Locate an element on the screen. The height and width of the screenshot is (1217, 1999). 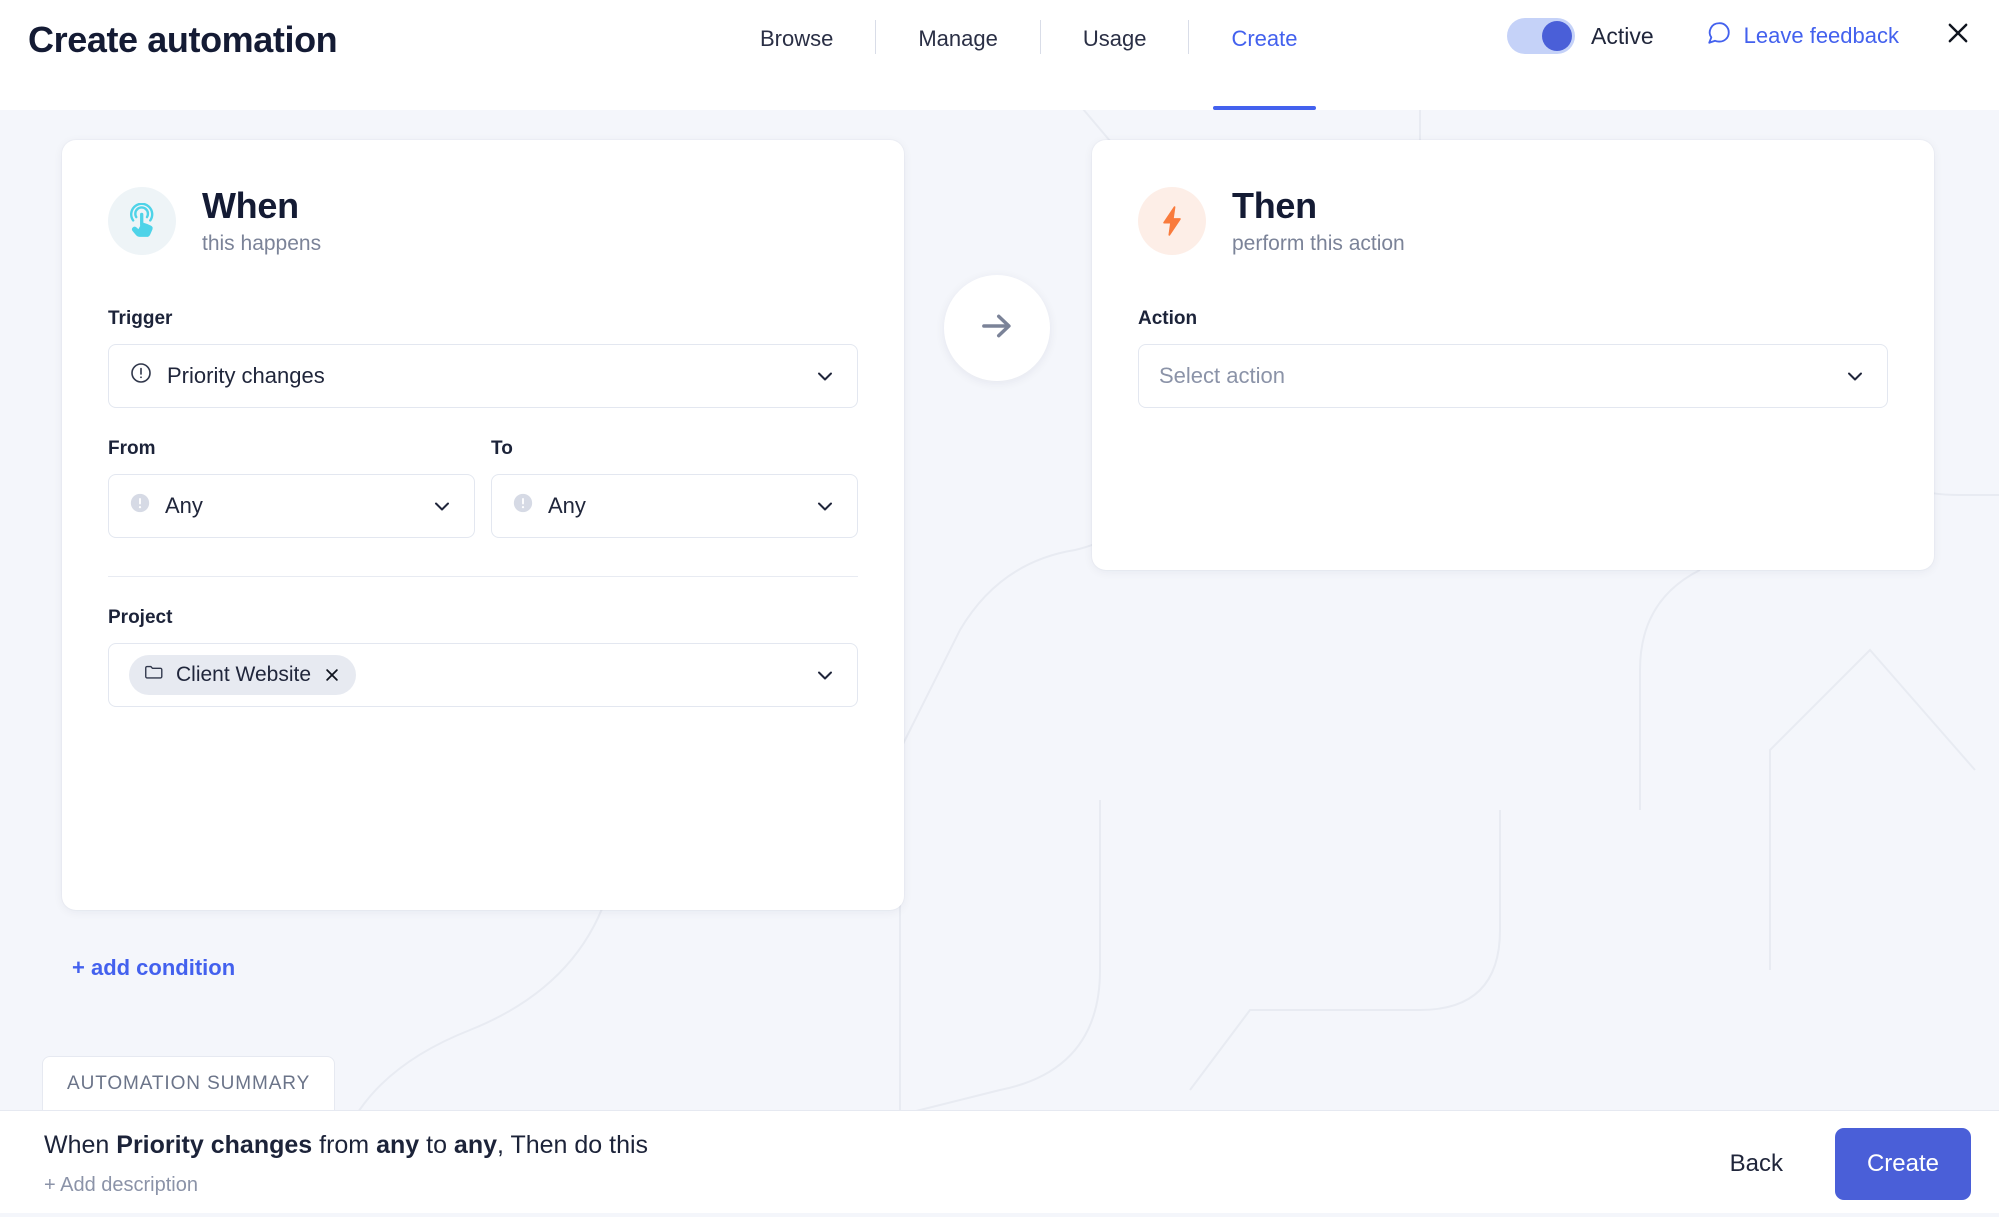
automation-summary-tab-label: AUTOMATION SUMMARY is located at coordinates (189, 1083).